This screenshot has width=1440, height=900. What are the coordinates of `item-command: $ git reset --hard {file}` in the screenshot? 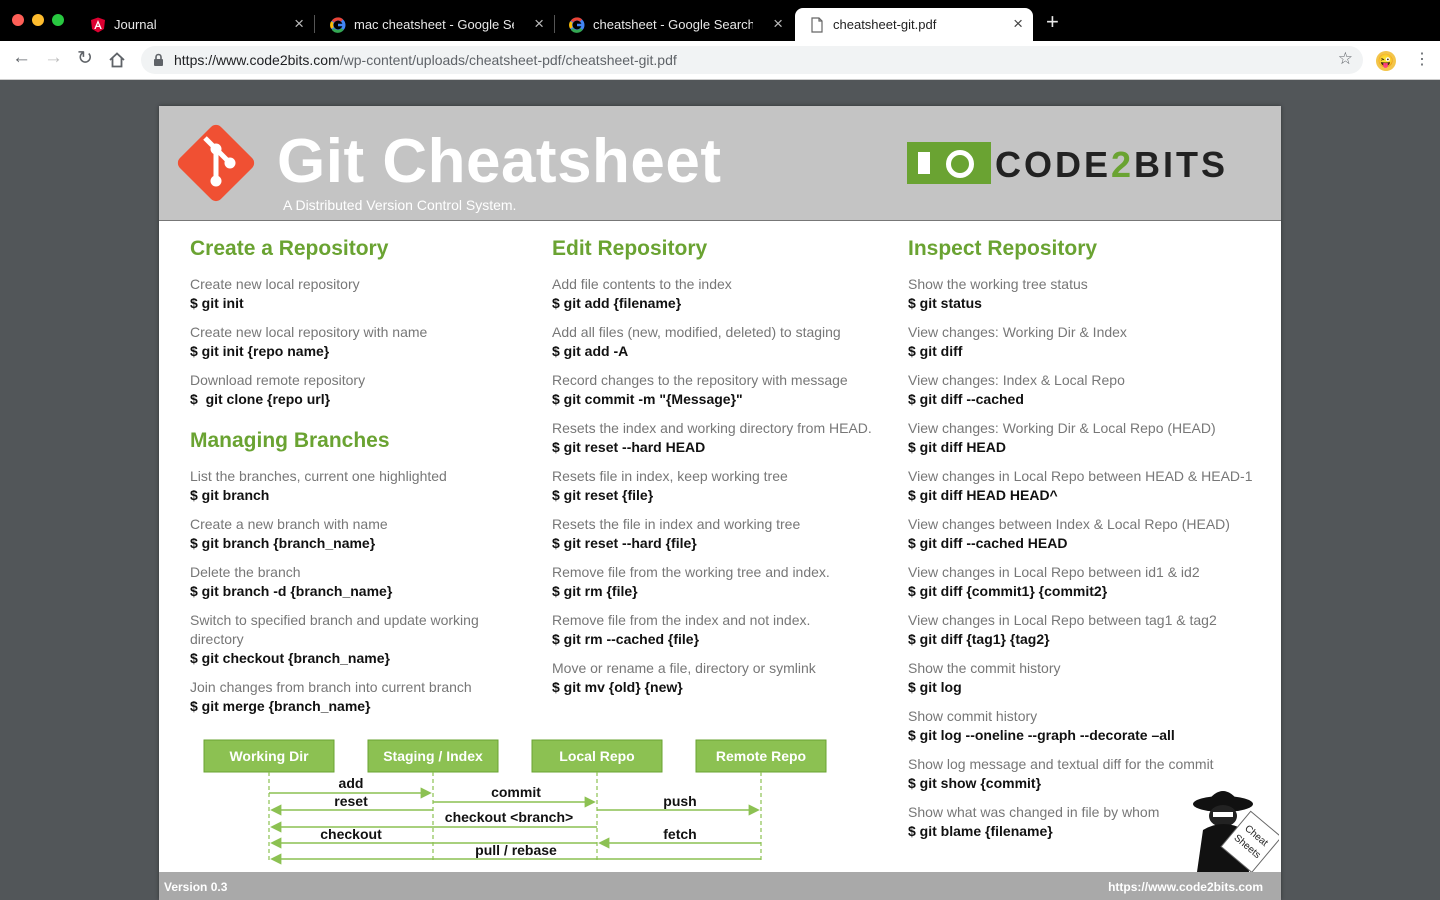 It's located at (624, 543).